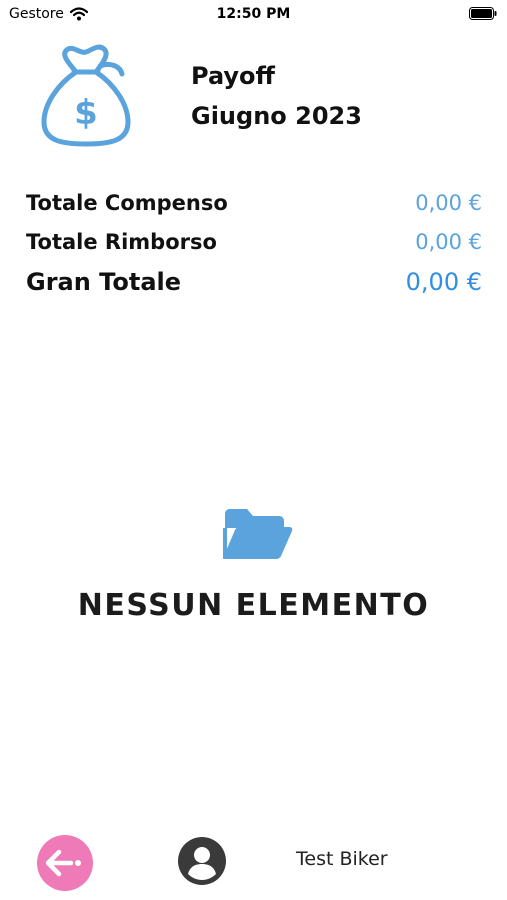 The image size is (507, 900). I want to click on gran-totale-row: Gran Totale 0,00 €, so click(254, 282).